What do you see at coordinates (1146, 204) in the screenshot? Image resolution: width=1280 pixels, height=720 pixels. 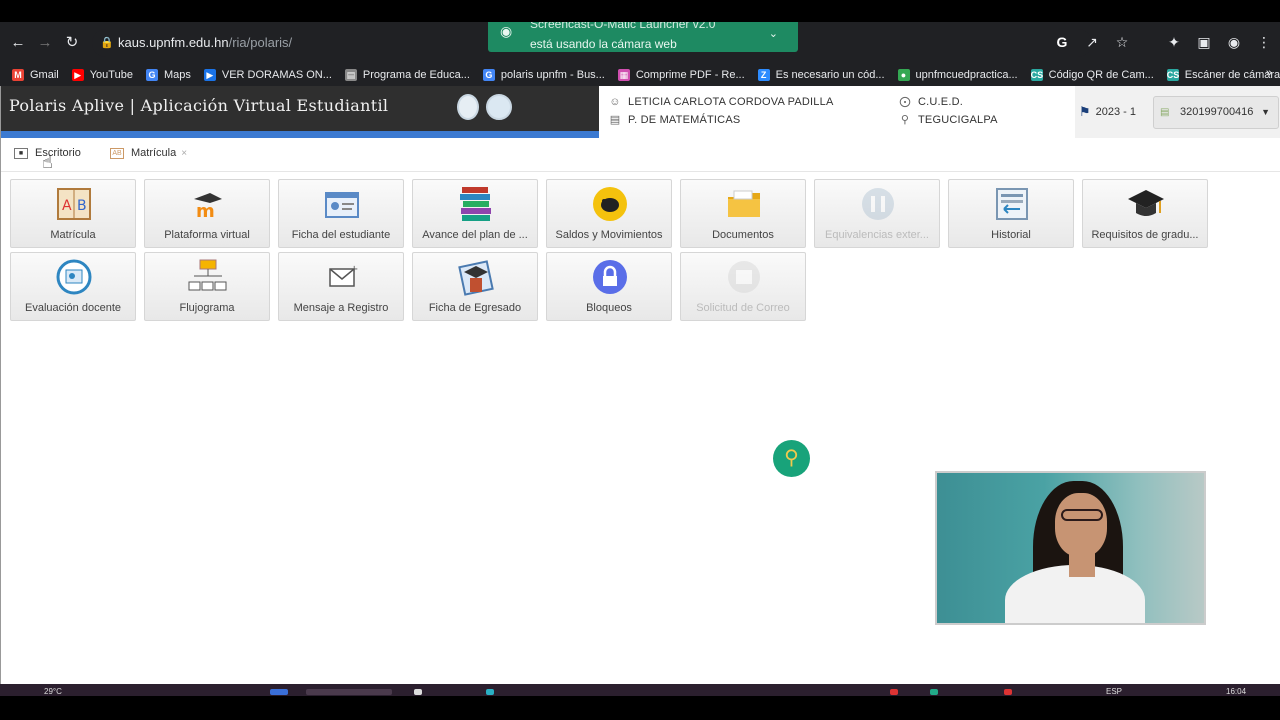 I see `graduation-cap-icon` at bounding box center [1146, 204].